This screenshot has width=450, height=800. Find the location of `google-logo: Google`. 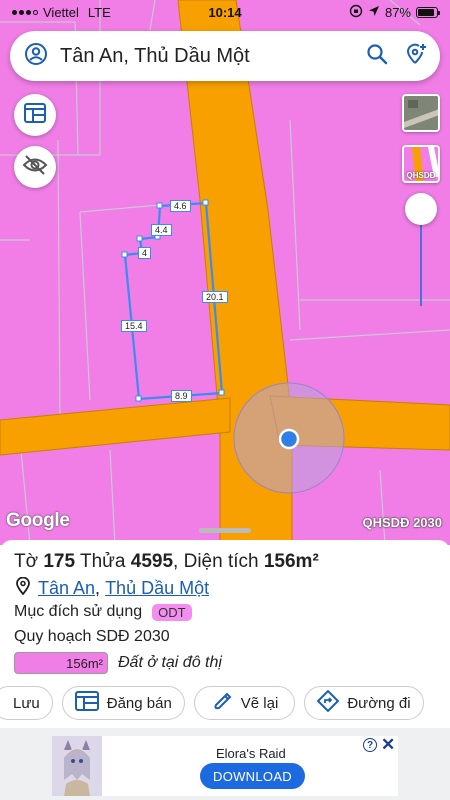

google-logo: Google is located at coordinates (38, 520).